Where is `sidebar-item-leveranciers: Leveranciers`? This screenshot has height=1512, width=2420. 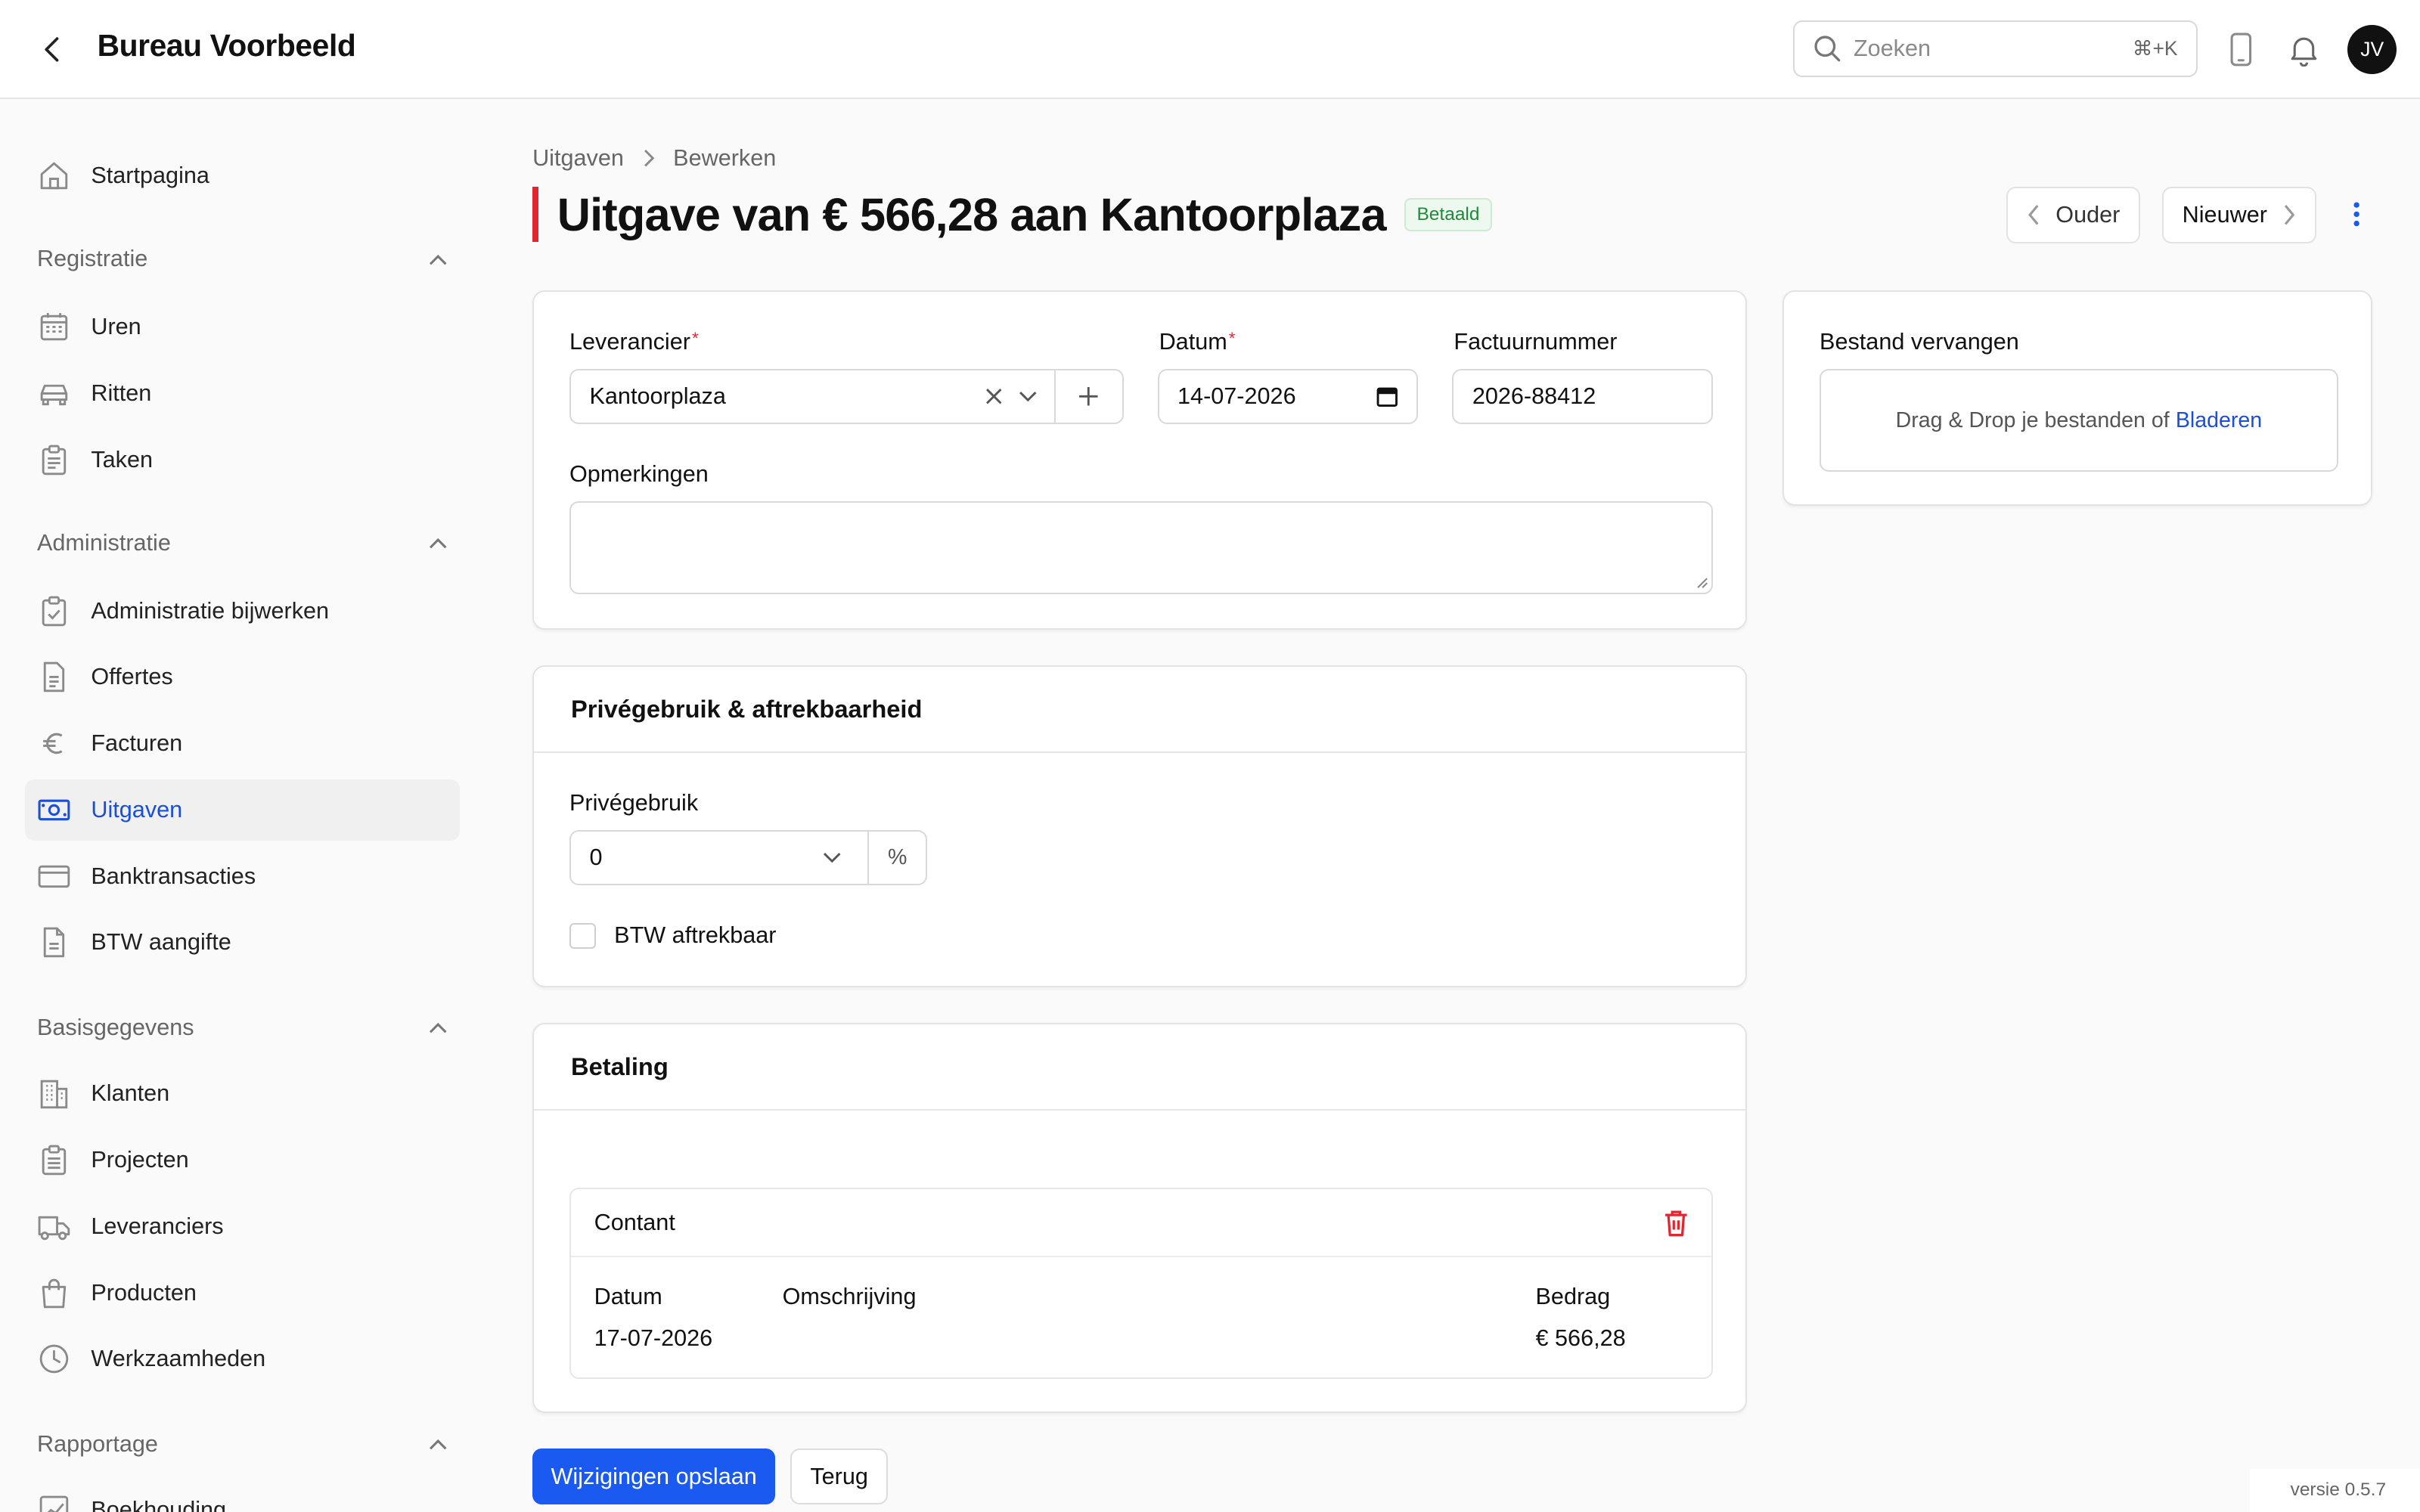 sidebar-item-leveranciers: Leveranciers is located at coordinates (243, 1227).